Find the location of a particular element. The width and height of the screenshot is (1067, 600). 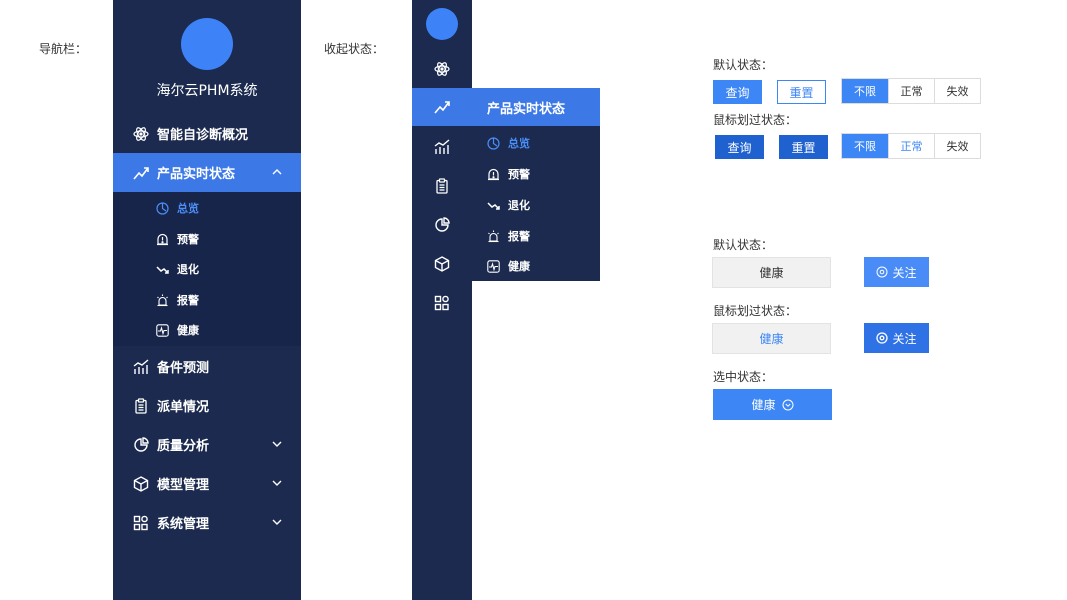

flyout-item-health: 健康 is located at coordinates (536, 266).